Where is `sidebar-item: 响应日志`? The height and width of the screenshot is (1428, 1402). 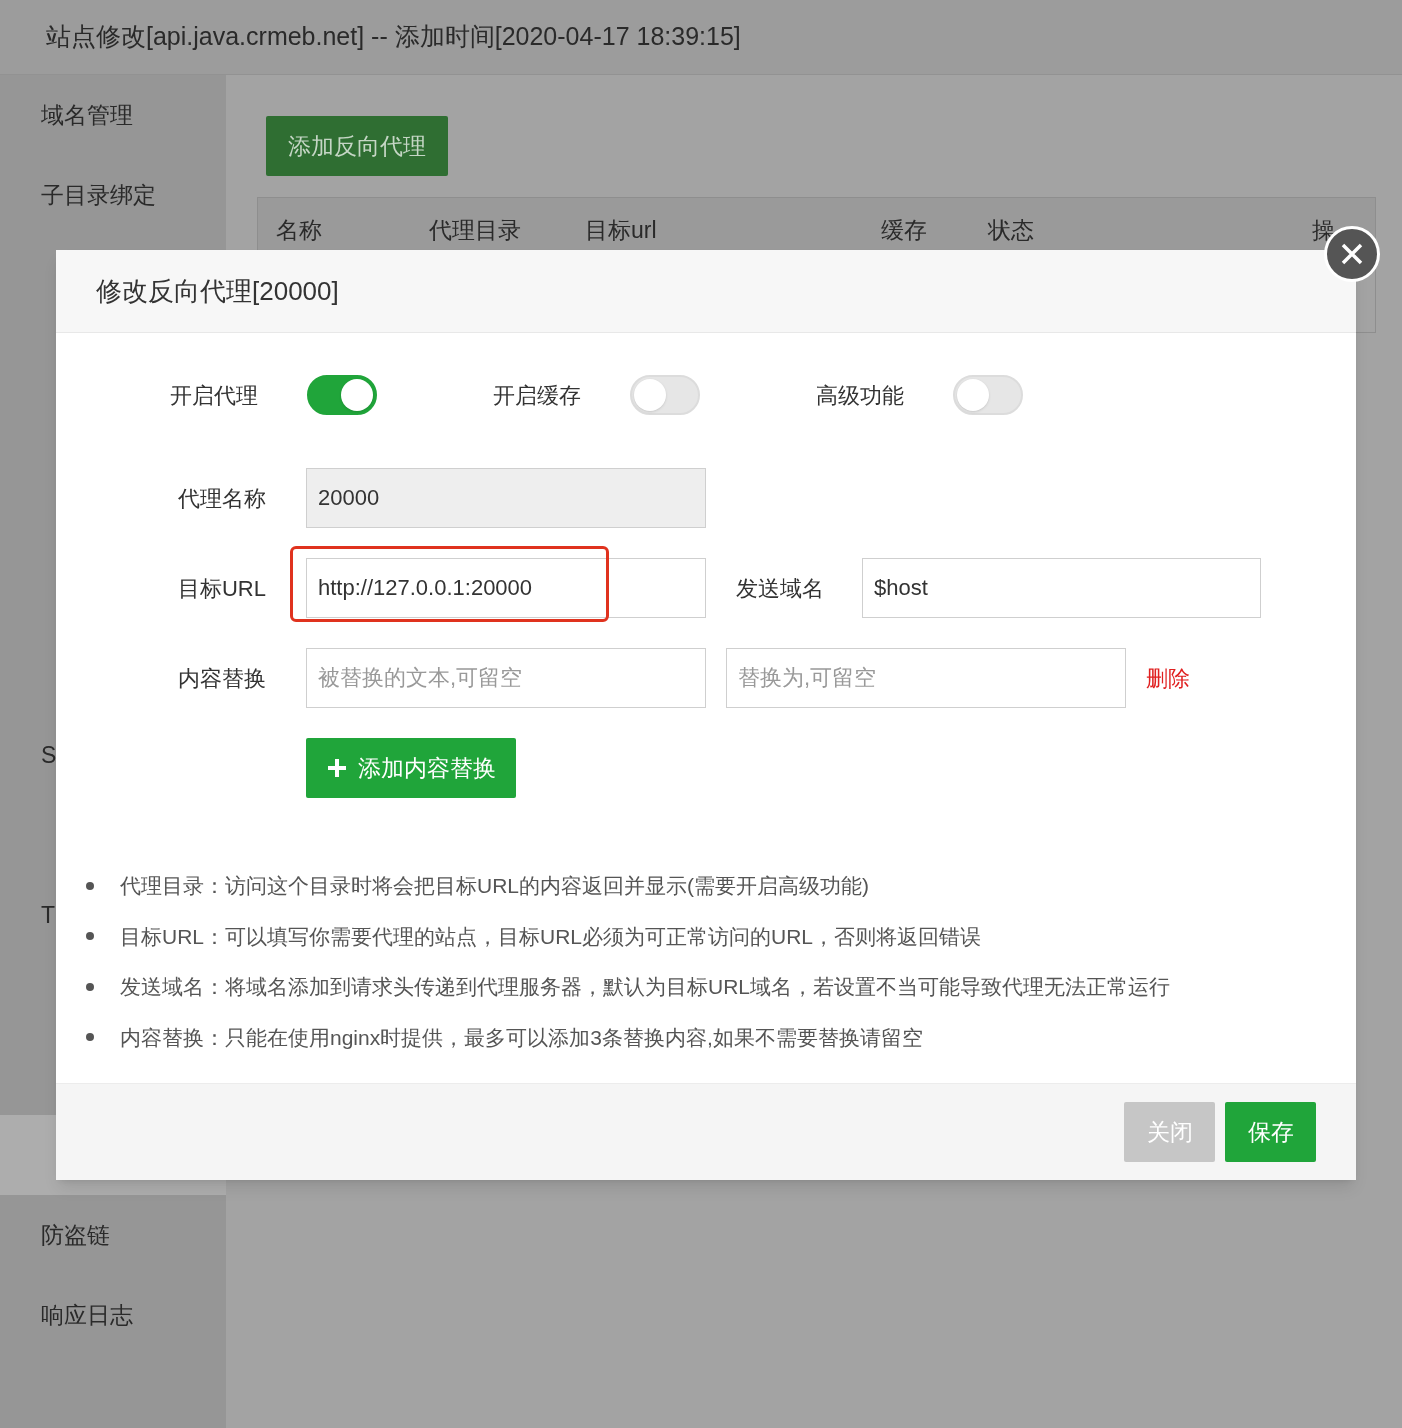
sidebar-item: 响应日志 is located at coordinates (113, 1315).